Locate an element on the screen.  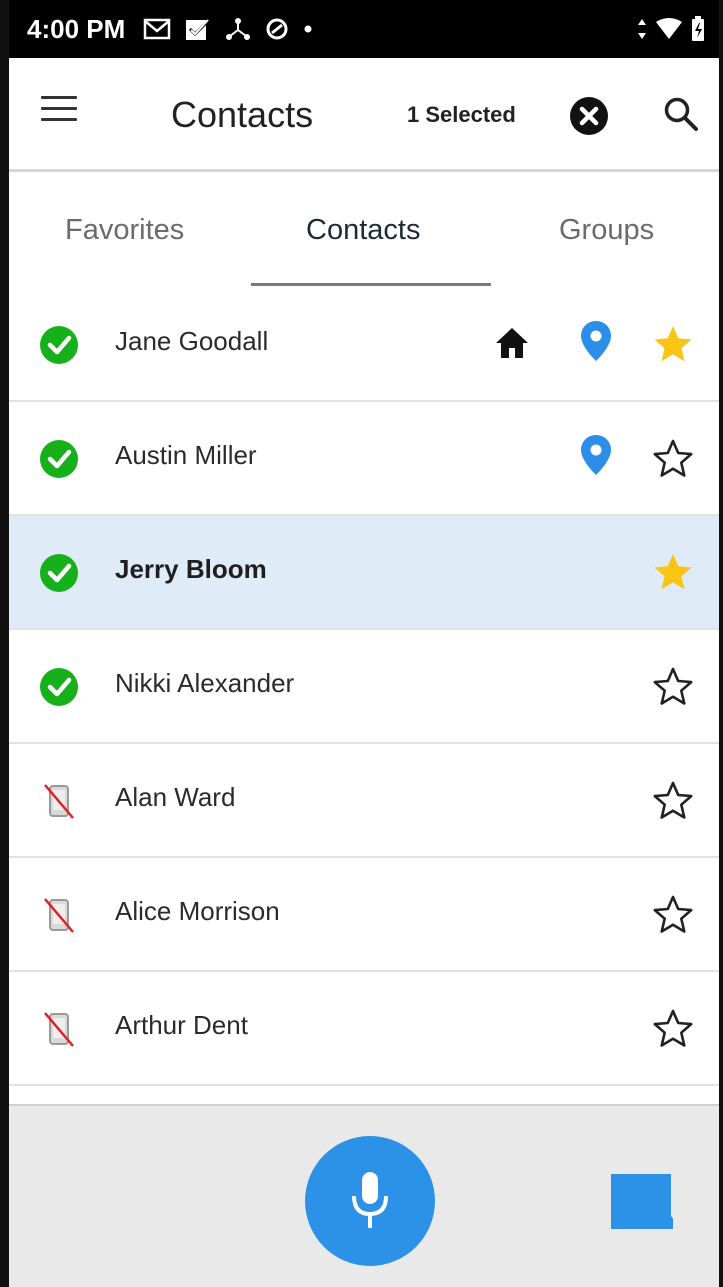
contact-name: Austin Miller is located at coordinates (186, 455).